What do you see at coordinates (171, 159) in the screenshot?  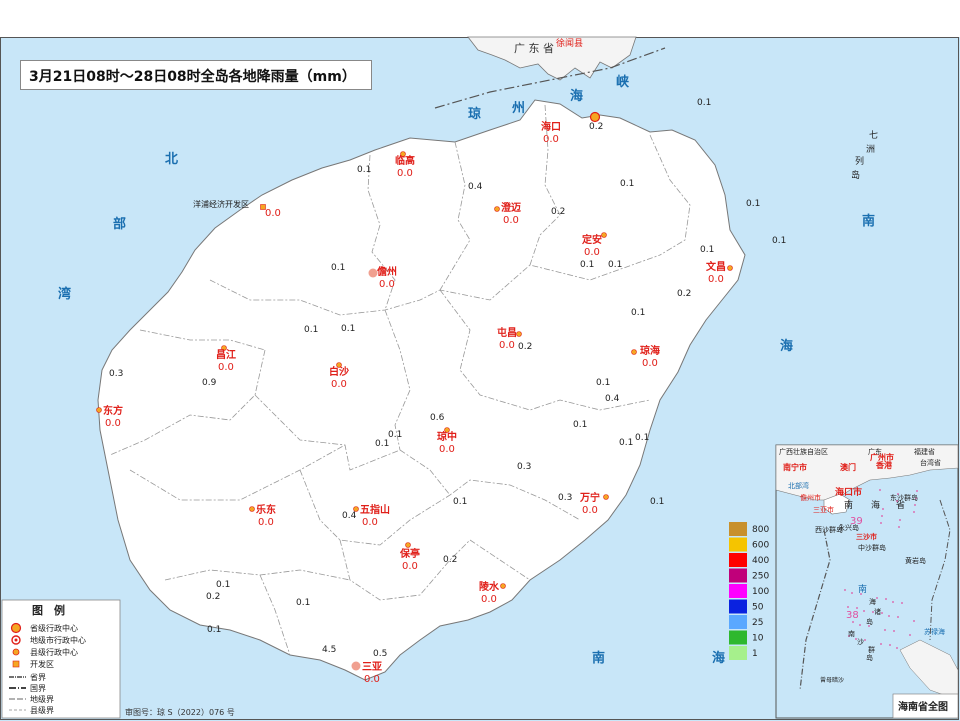 I see `svg-text: 北` at bounding box center [171, 159].